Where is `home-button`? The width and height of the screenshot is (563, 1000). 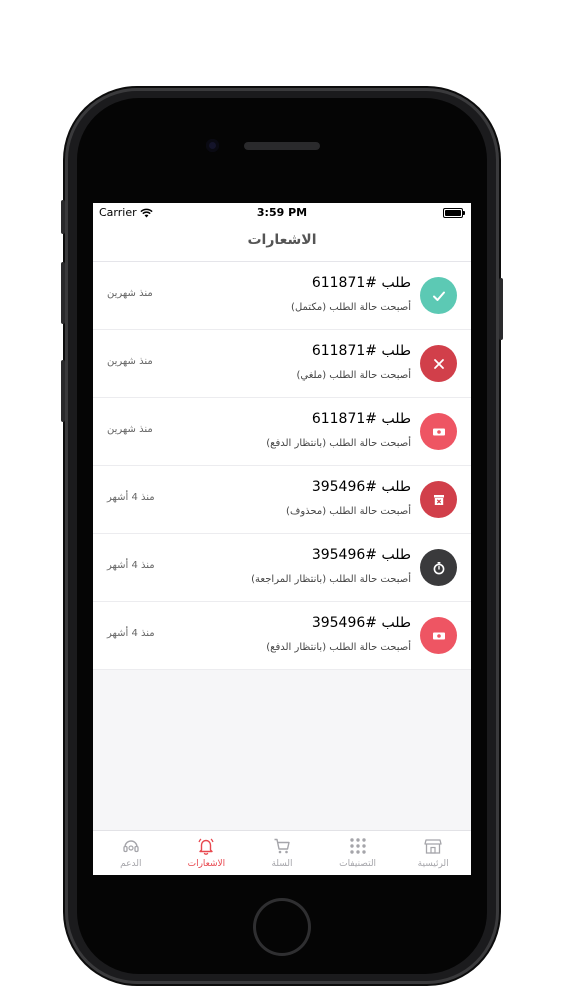
home-button is located at coordinates (282, 927).